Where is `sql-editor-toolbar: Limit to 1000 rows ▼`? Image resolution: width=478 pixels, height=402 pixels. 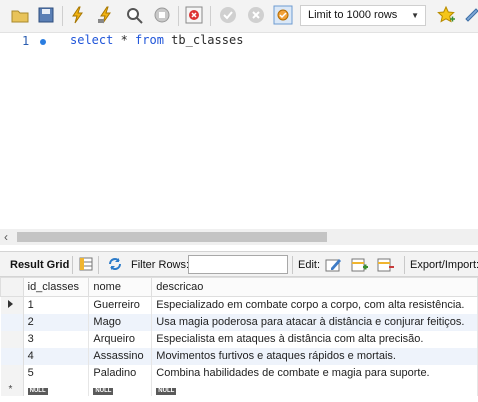 sql-editor-toolbar: Limit to 1000 rows ▼ is located at coordinates (239, 16).